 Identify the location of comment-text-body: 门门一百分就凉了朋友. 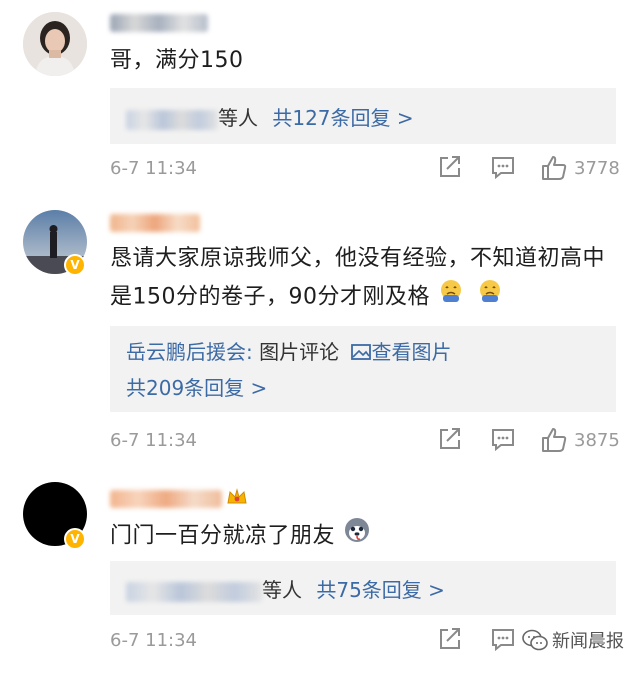
(223, 536).